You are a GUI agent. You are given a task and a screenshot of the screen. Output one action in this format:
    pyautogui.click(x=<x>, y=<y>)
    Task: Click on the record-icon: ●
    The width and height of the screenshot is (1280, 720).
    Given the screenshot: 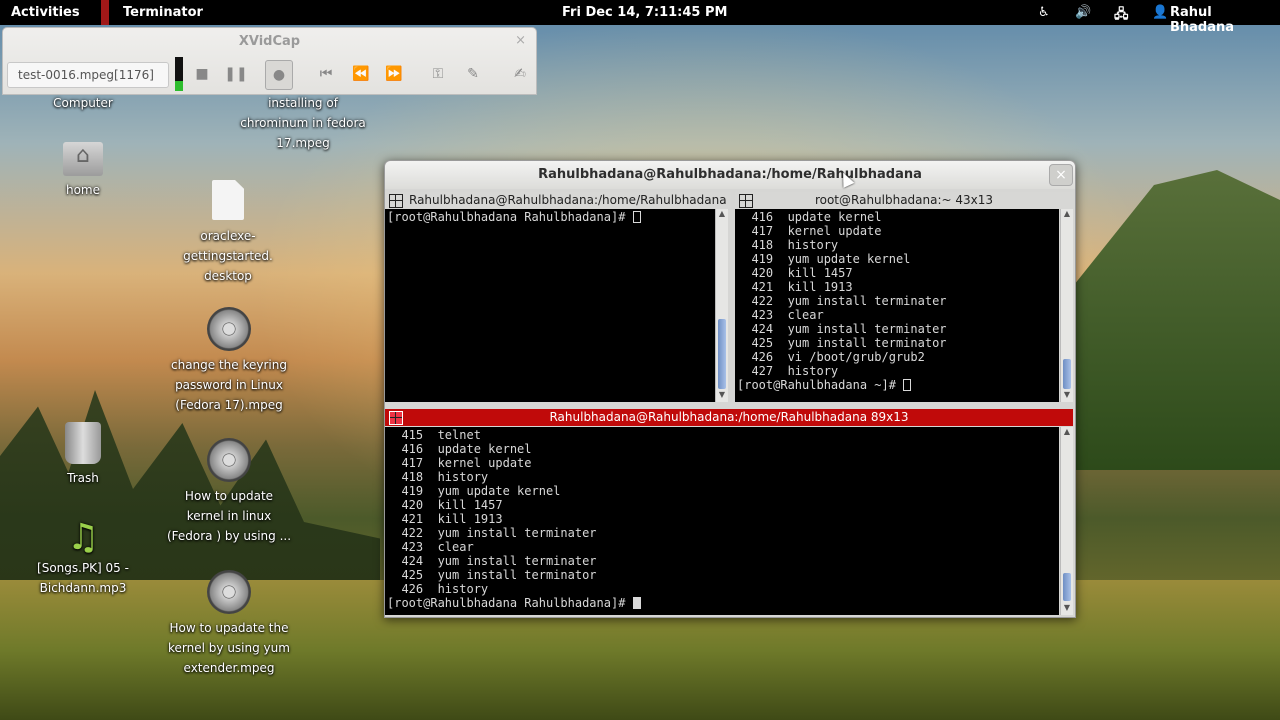 What is the action you would take?
    pyautogui.click(x=279, y=75)
    